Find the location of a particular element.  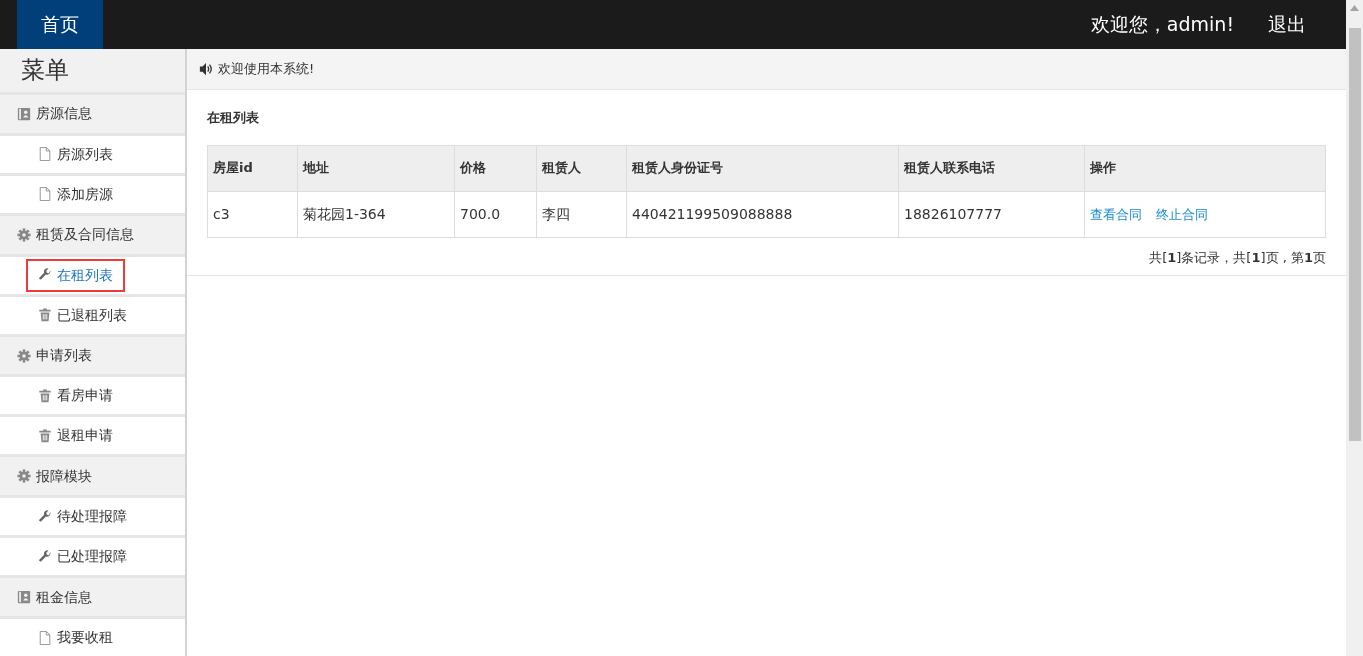

pagination-text: 共[1]条记录，共[1]页 , 第1页 is located at coordinates (1237, 257).